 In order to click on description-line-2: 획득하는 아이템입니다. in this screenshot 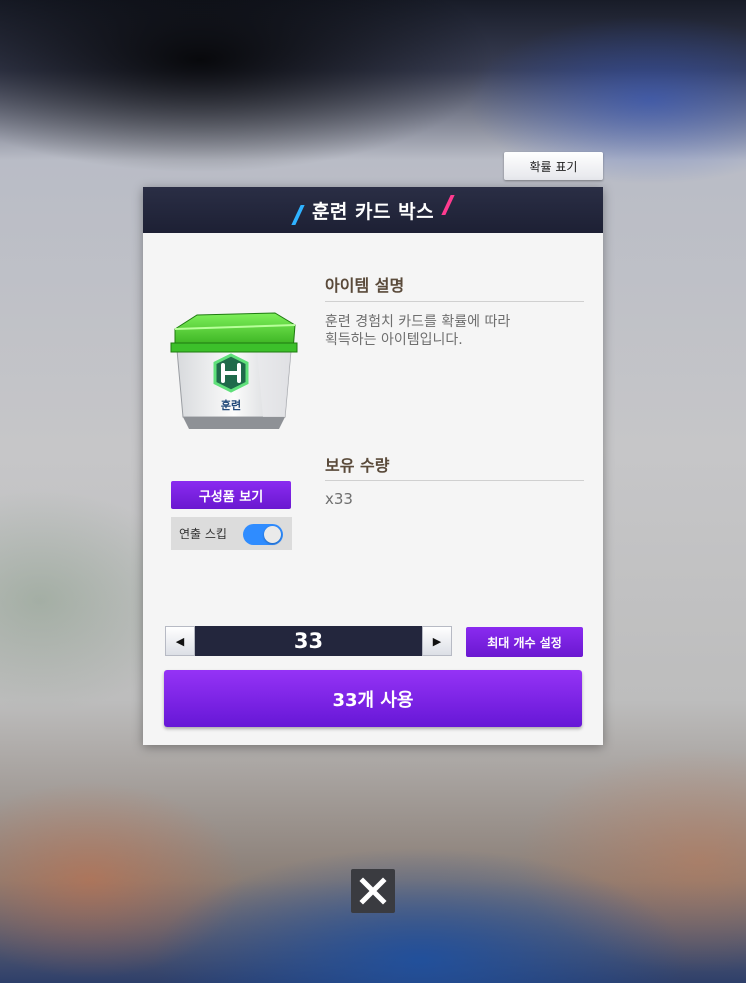, I will do `click(394, 340)`.